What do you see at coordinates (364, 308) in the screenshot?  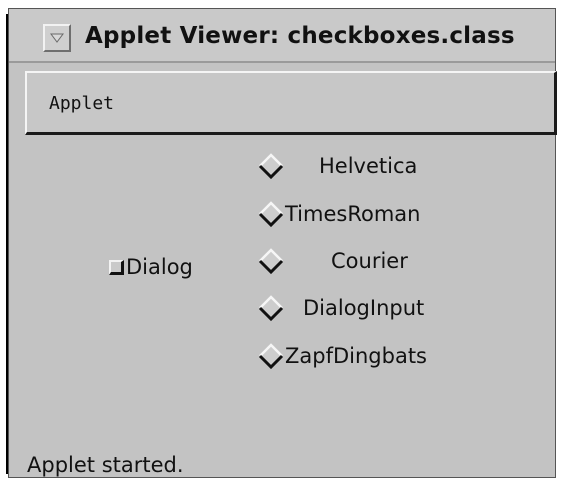 I see `radio-label: DialogInput` at bounding box center [364, 308].